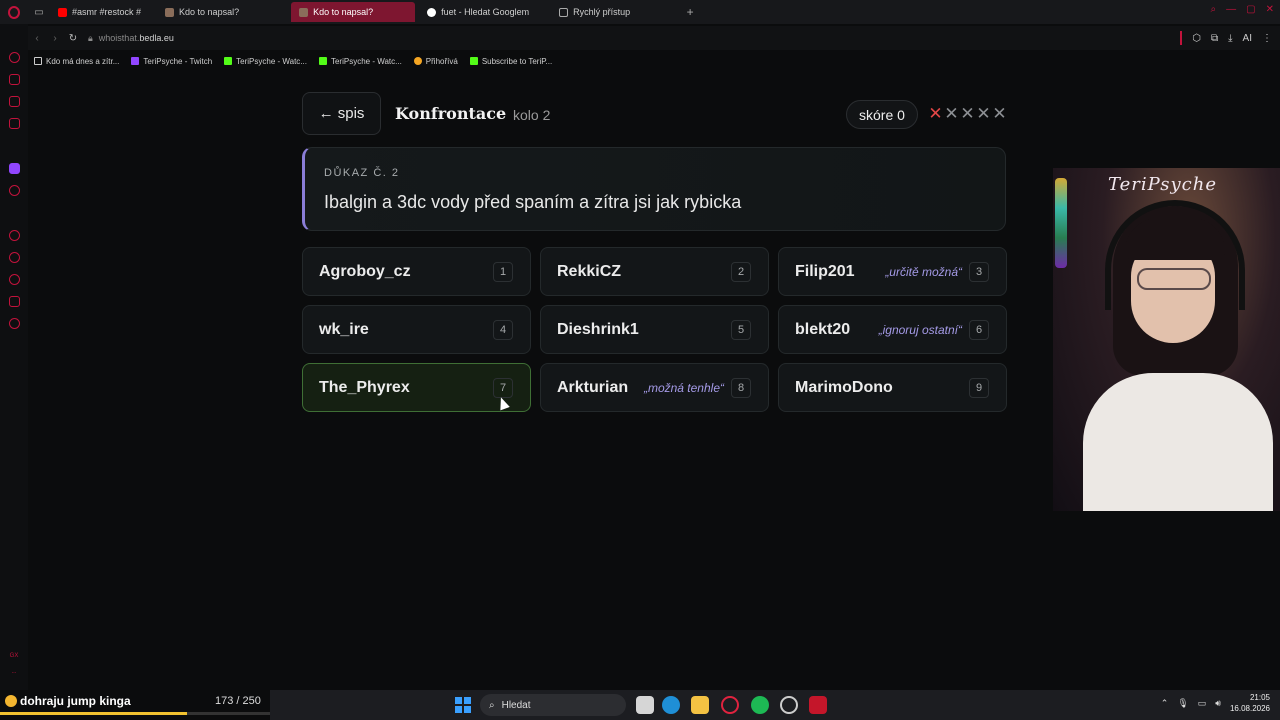 The width and height of the screenshot is (1280, 720). Describe the element at coordinates (463, 705) in the screenshot. I see `windows-start-icon` at that location.